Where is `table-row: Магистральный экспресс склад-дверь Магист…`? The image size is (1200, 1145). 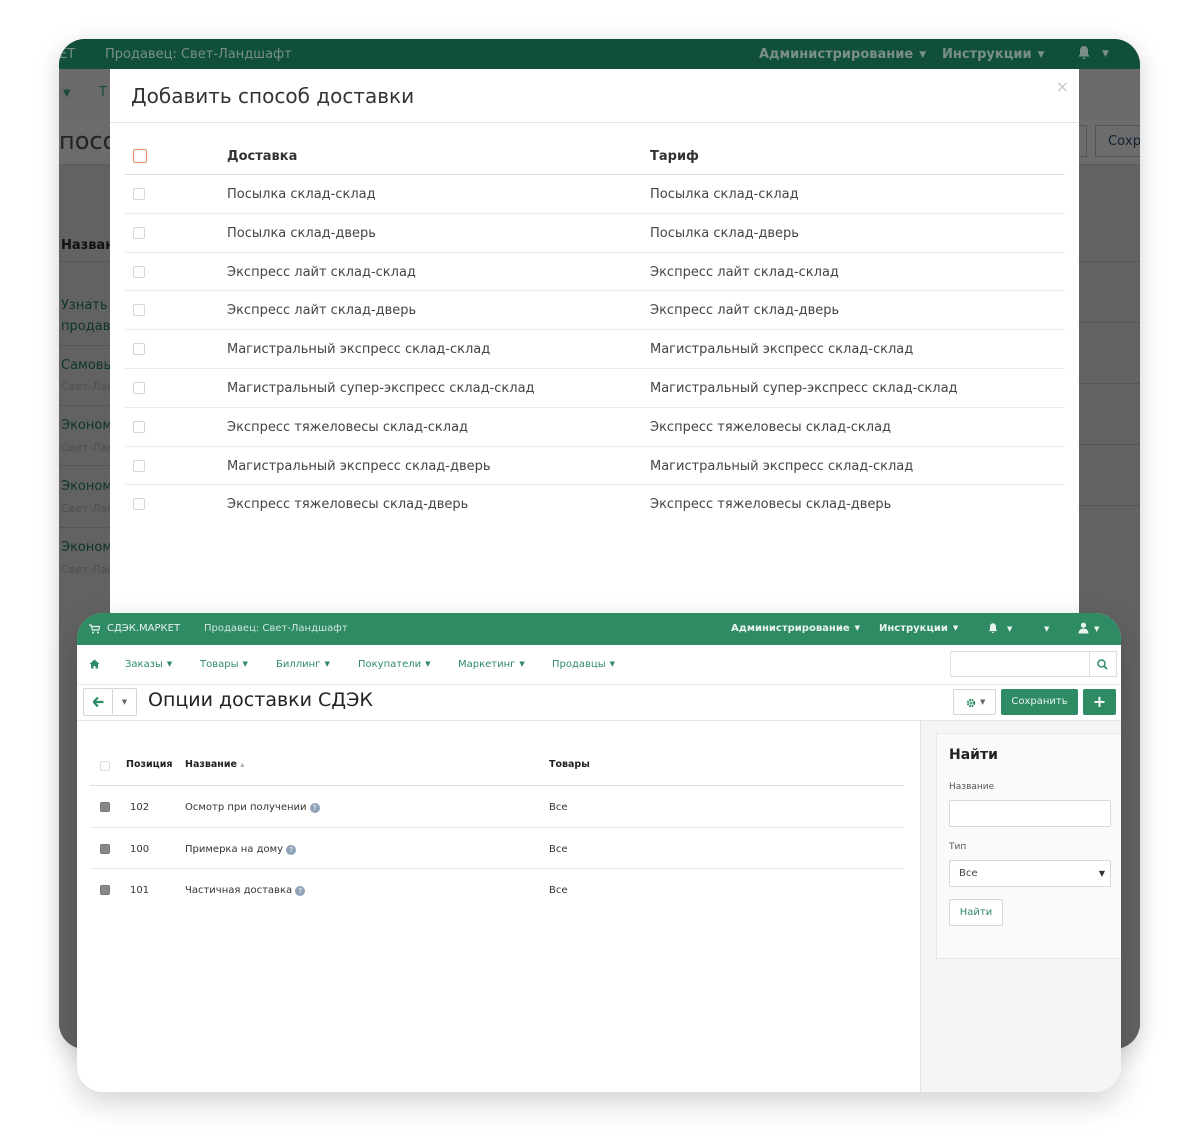 table-row: Магистральный экспресс склад-дверь Магист… is located at coordinates (594, 466).